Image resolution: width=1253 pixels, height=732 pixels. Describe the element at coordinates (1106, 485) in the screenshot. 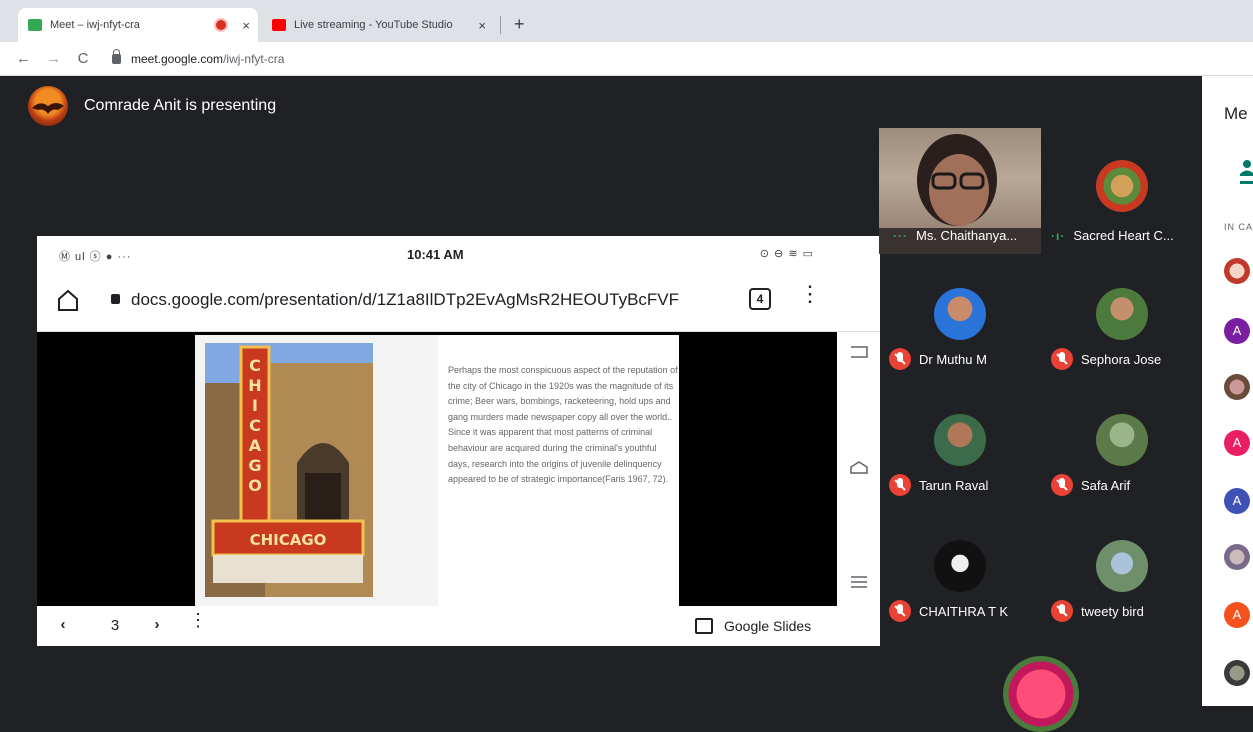

I see `participant-name: Safa Arif` at that location.